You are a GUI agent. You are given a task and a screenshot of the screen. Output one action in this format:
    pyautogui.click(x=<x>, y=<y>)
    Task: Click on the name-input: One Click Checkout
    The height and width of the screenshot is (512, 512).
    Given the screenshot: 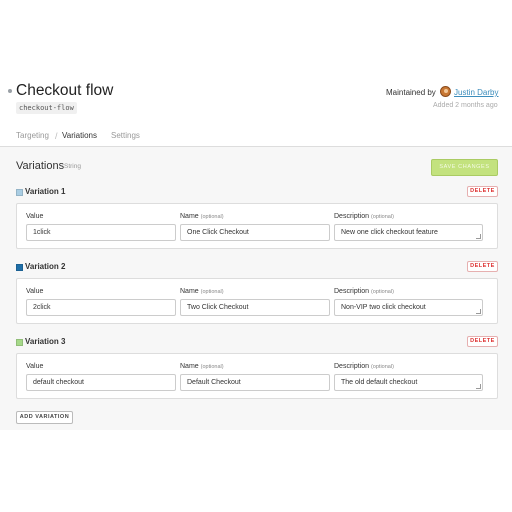 What is the action you would take?
    pyautogui.click(x=255, y=232)
    